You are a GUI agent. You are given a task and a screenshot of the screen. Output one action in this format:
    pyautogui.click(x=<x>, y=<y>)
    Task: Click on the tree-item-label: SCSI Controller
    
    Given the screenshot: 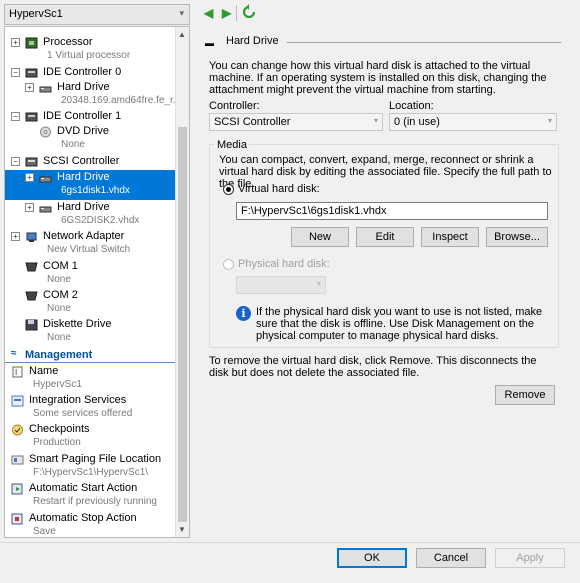 What is the action you would take?
    pyautogui.click(x=81, y=161)
    